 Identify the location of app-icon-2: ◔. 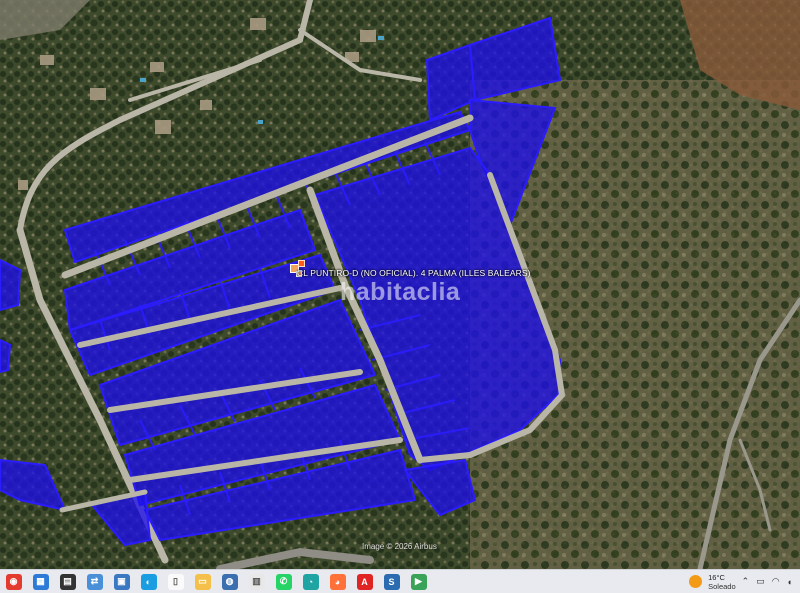
(310, 581).